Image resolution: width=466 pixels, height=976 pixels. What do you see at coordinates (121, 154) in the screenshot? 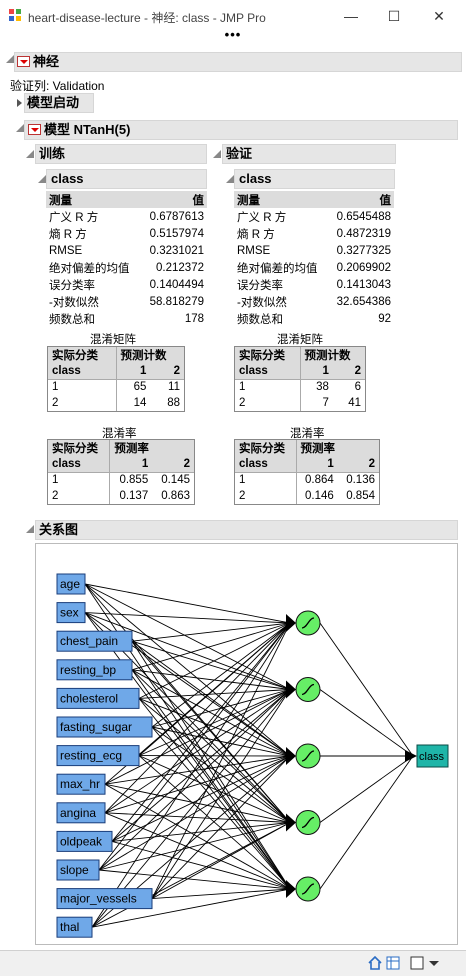
I see `training-header: 训练` at bounding box center [121, 154].